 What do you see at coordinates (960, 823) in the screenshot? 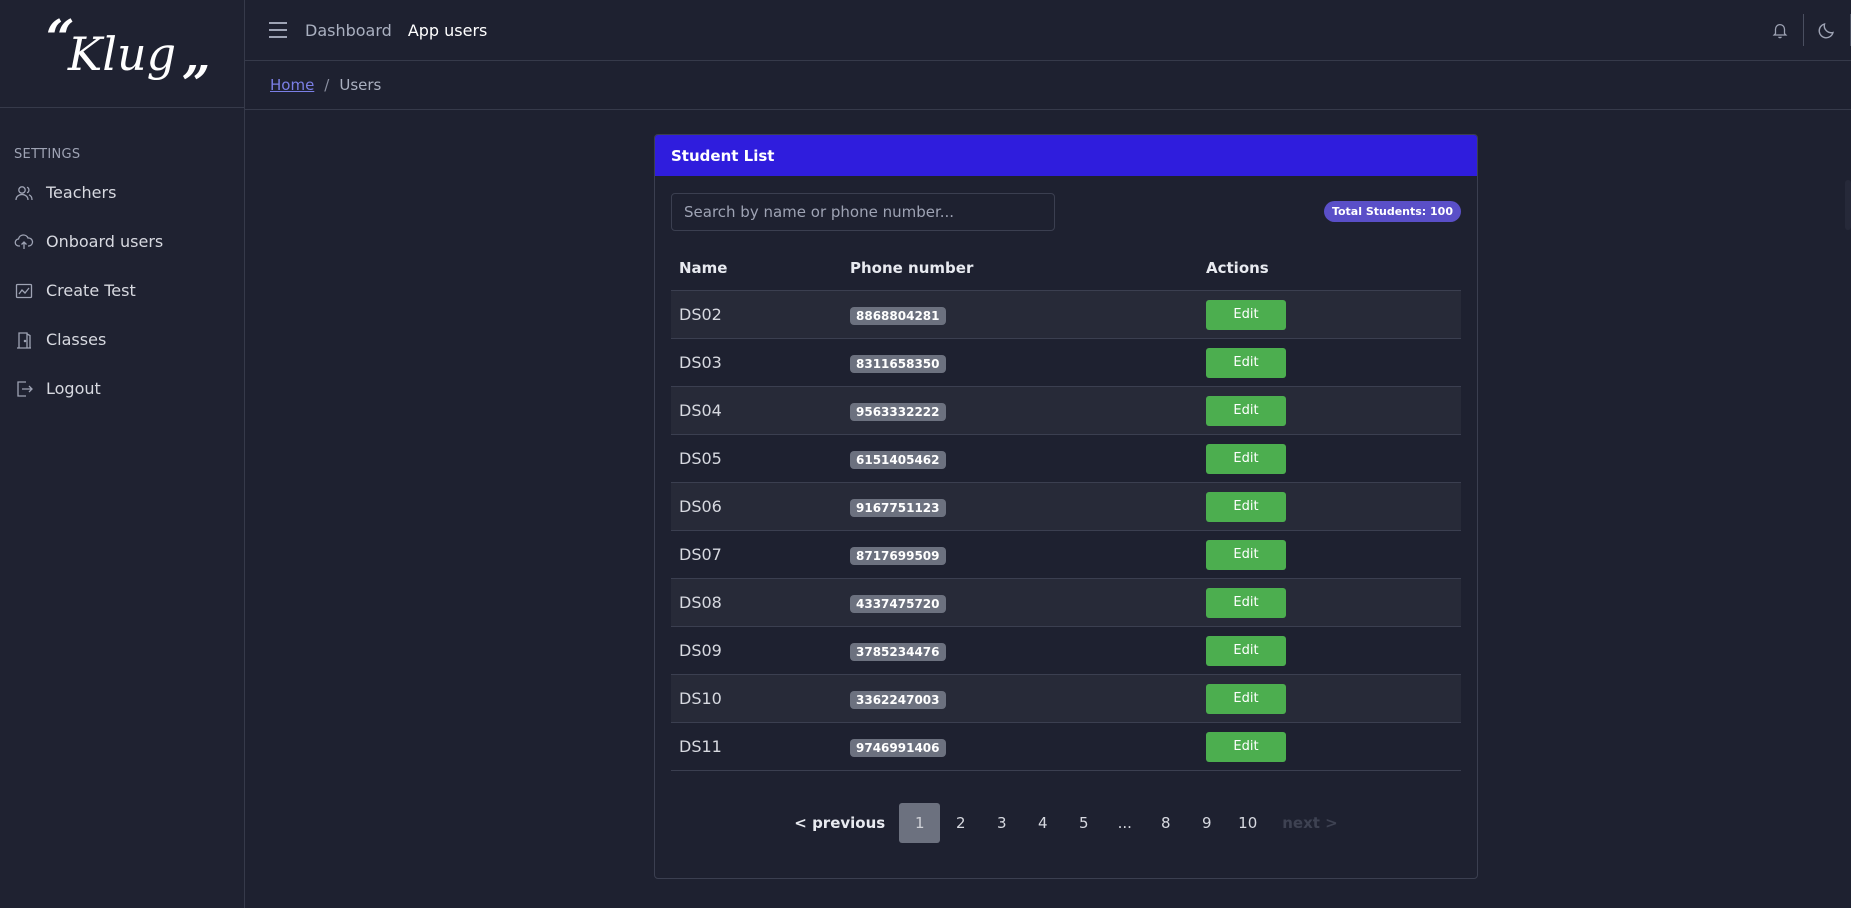
I see `pagination-page-2: 2` at bounding box center [960, 823].